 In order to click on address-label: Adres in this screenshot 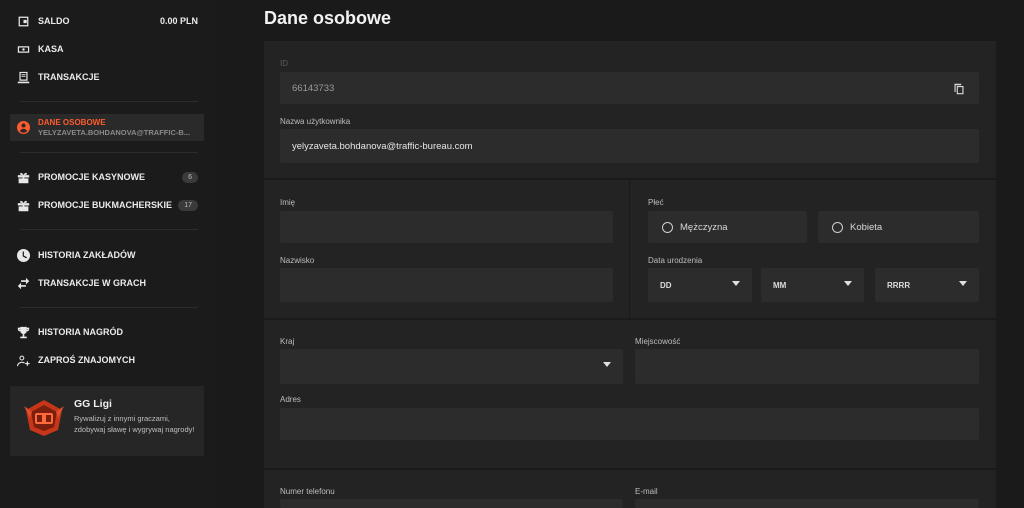, I will do `click(290, 399)`.